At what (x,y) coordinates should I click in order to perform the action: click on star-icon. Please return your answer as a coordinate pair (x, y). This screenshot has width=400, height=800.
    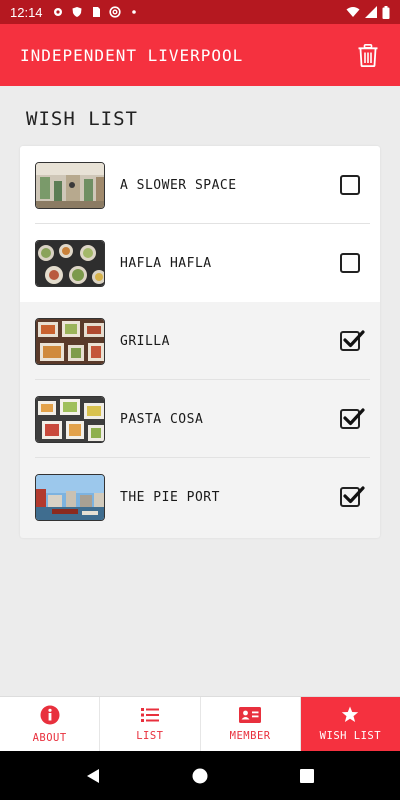
    Looking at the image, I should click on (350, 714).